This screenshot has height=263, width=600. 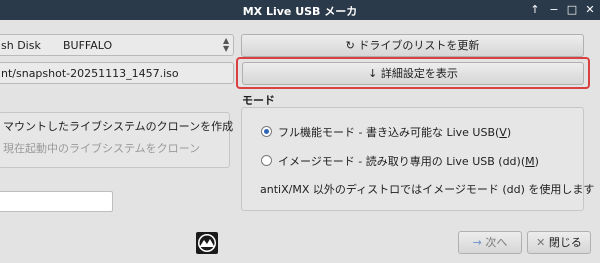 What do you see at coordinates (394, 132) in the screenshot?
I see `full-mode-label: フル機能モード - 書き込み可能な Live USB(V)` at bounding box center [394, 132].